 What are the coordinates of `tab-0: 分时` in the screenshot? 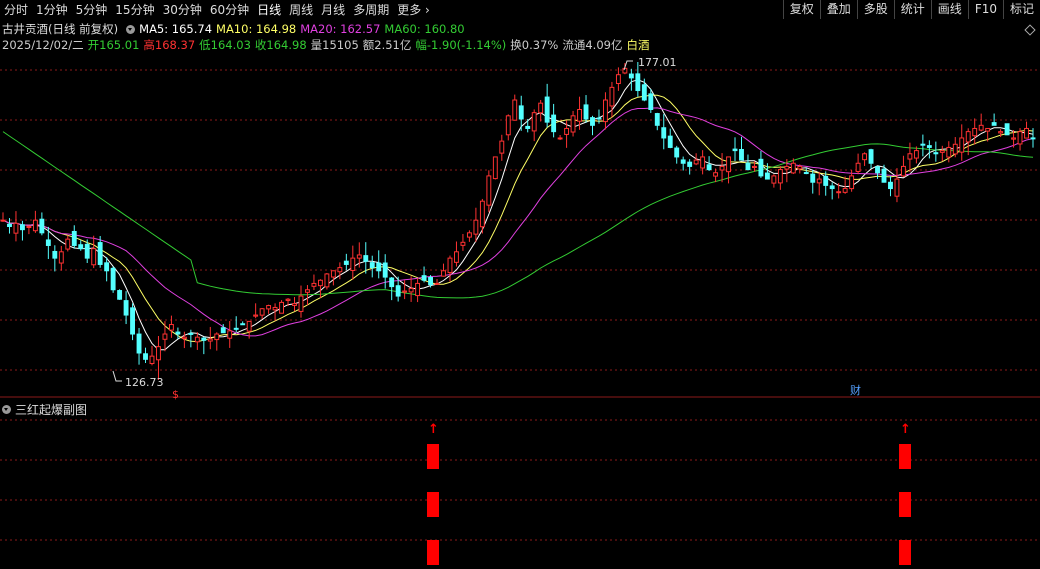 It's located at (16, 10).